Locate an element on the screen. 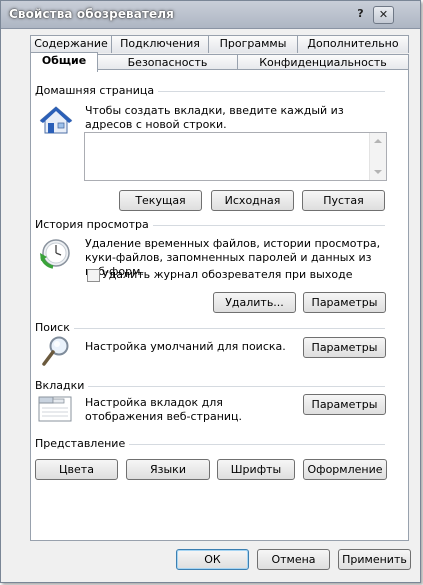 The image size is (423, 585). search-group-label: Поиск is located at coordinates (54, 327).